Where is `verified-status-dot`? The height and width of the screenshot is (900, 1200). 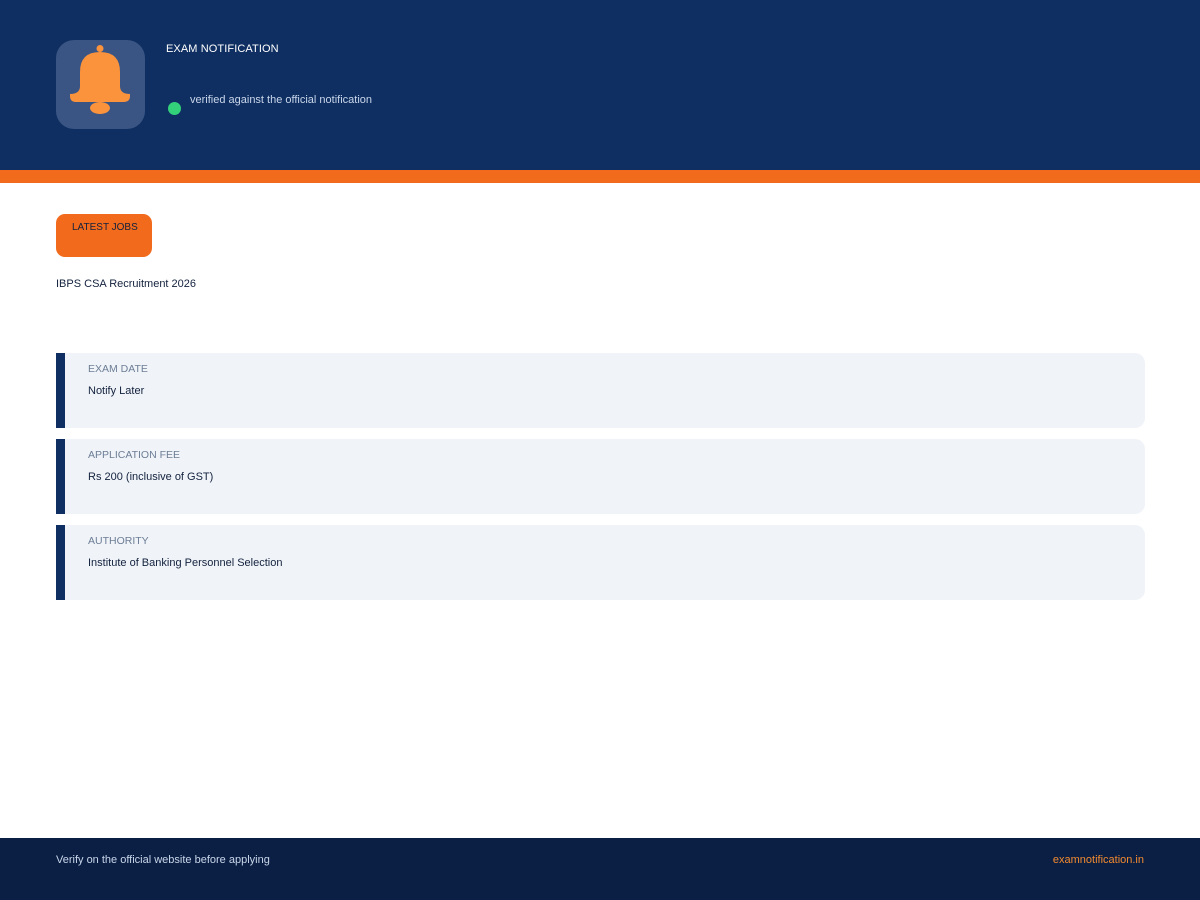 verified-status-dot is located at coordinates (174, 108).